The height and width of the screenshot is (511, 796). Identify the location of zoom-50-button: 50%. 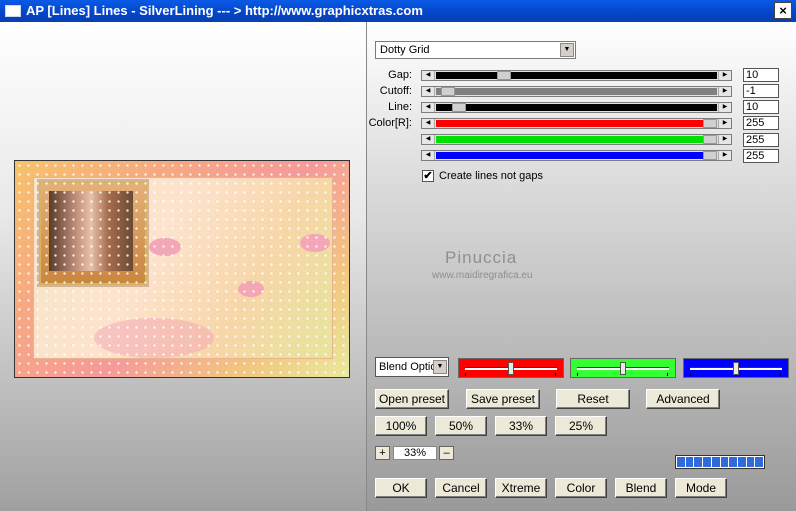
(461, 426).